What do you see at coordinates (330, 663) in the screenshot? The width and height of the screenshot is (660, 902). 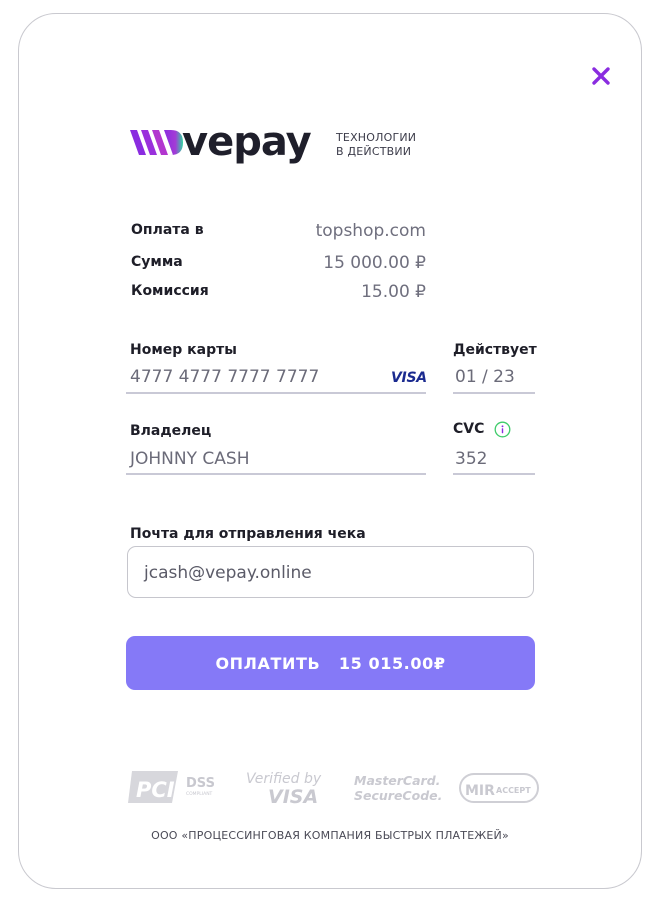 I see `pay-button: ОПЛАТИТЬ 15 015.00₽` at bounding box center [330, 663].